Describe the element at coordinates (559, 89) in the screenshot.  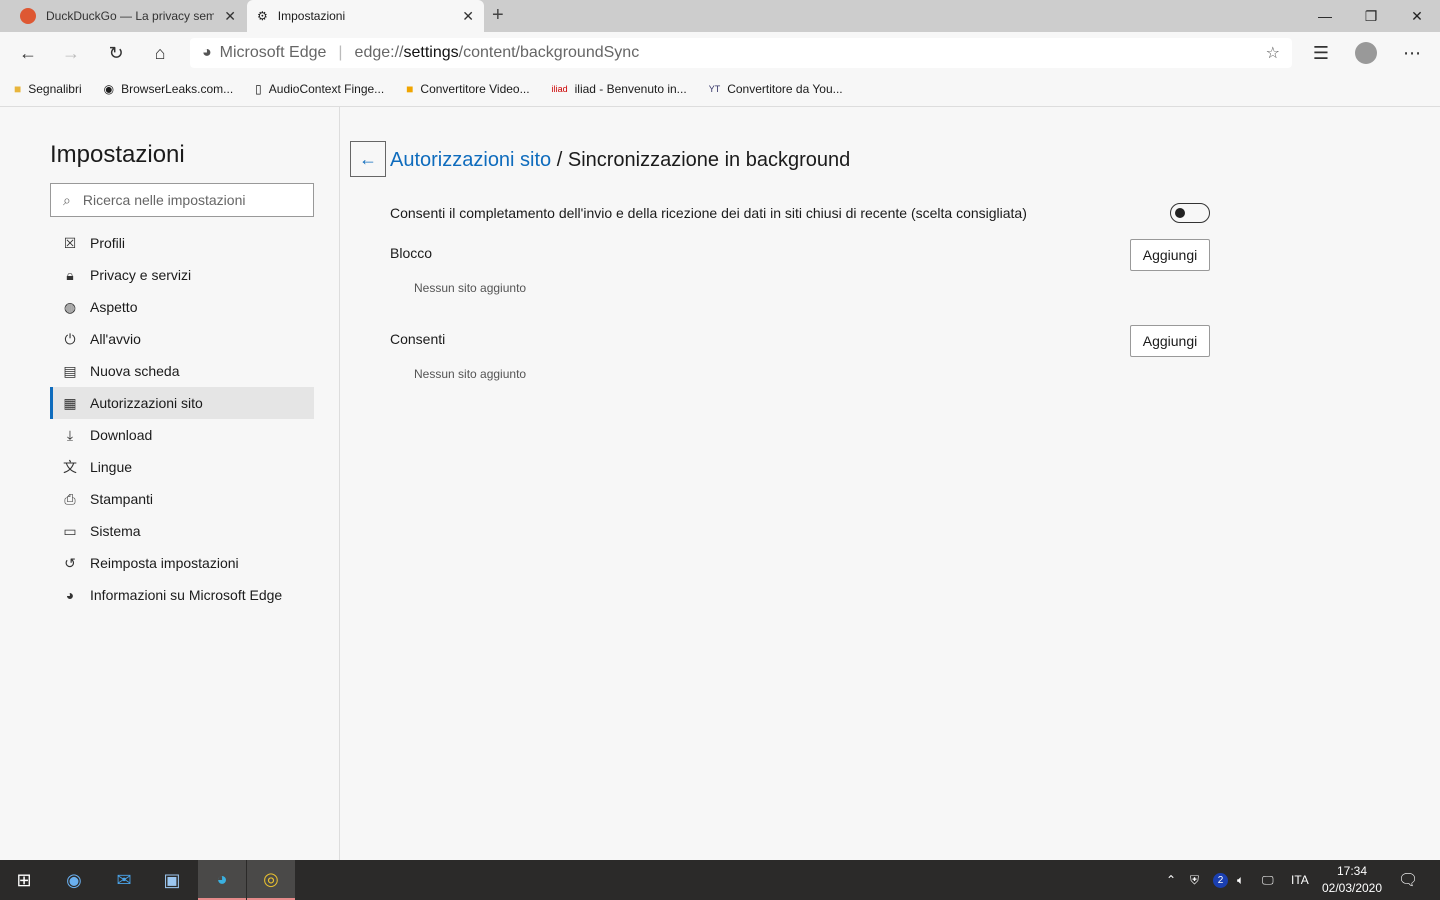
I see `iliad-icon: iliad` at that location.